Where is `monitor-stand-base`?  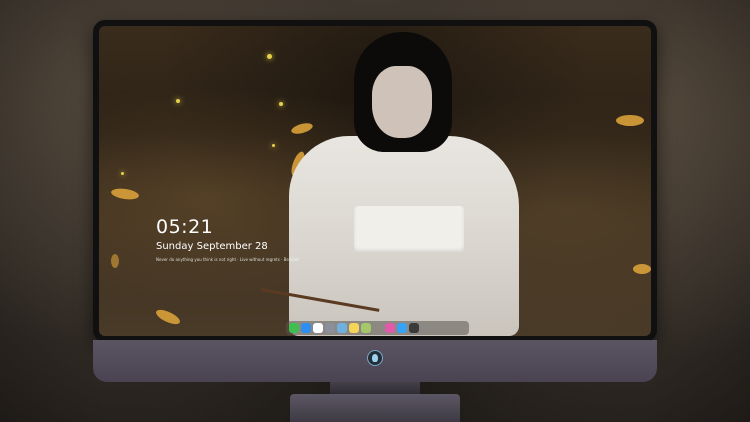 monitor-stand-base is located at coordinates (375, 408).